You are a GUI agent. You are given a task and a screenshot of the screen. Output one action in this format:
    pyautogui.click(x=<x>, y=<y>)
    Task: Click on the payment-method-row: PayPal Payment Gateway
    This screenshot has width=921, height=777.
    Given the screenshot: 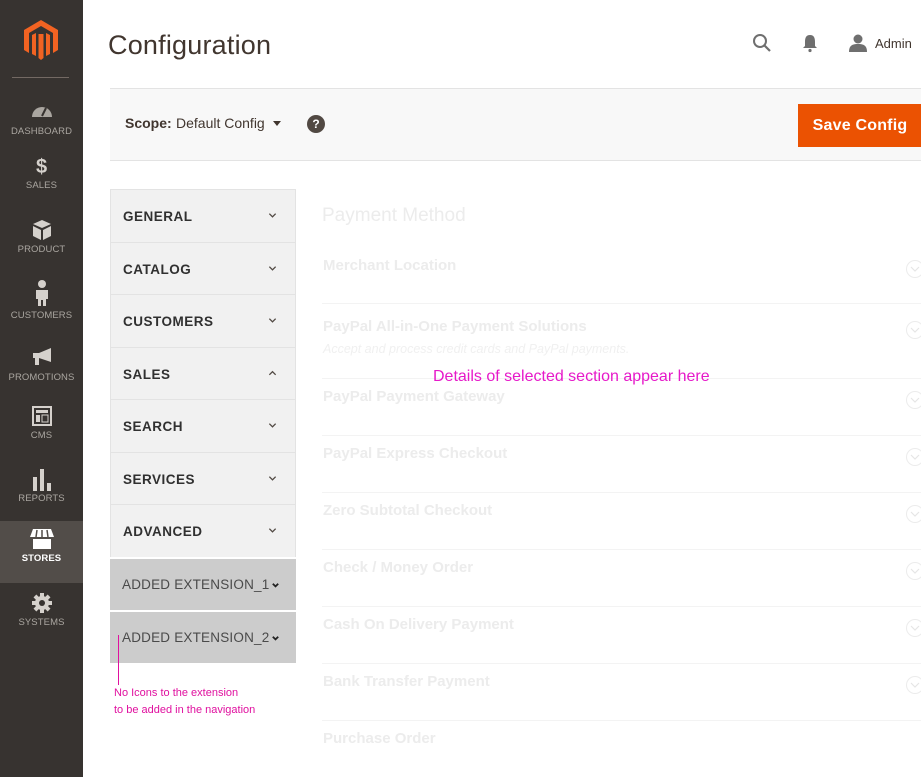 What is the action you would take?
    pyautogui.click(x=621, y=407)
    